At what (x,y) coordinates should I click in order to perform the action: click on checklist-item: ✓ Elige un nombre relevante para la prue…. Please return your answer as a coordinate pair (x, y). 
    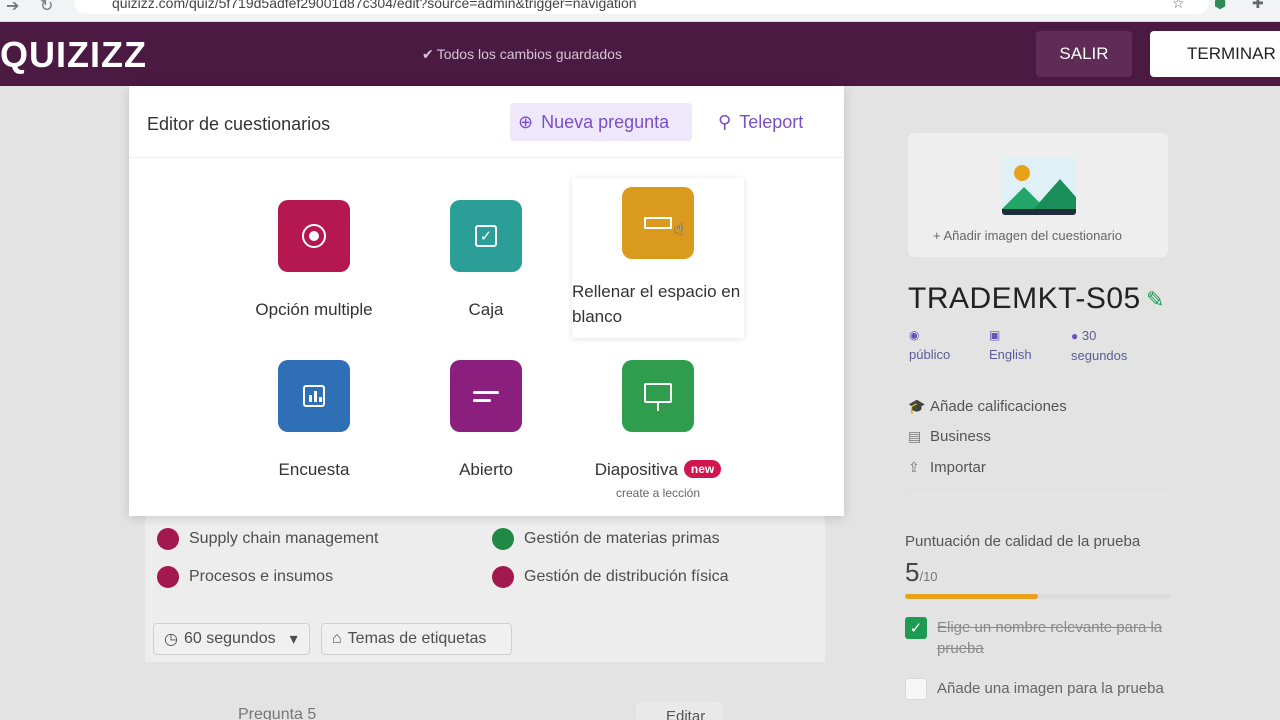
    Looking at the image, I should click on (1040, 638).